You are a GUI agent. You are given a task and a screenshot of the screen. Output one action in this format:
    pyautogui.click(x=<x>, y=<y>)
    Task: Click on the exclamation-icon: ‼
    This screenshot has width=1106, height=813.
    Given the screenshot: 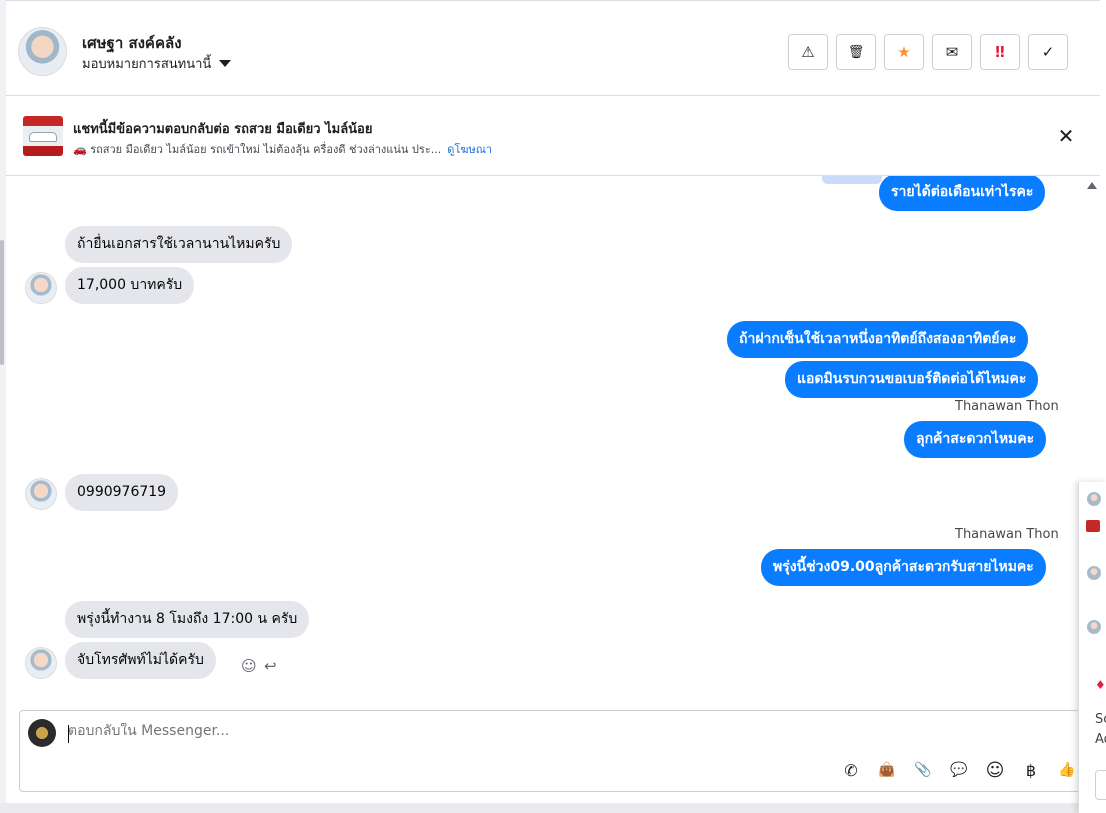 What is the action you would take?
    pyautogui.click(x=1000, y=52)
    